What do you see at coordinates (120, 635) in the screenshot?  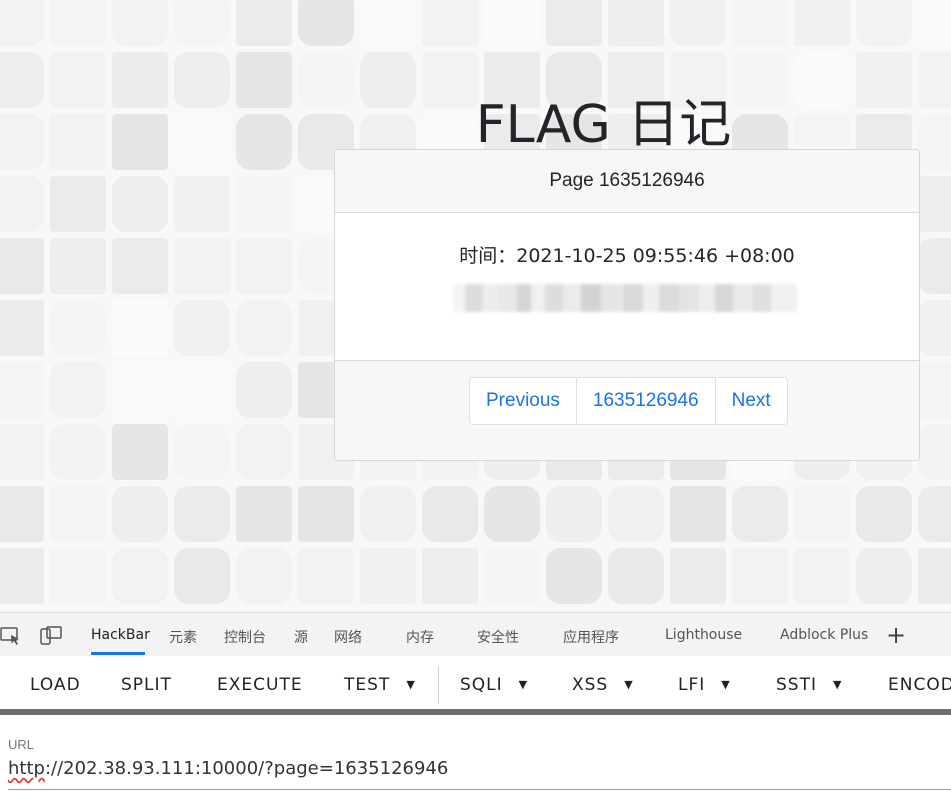 I see `tab-hackbar: HackBar` at bounding box center [120, 635].